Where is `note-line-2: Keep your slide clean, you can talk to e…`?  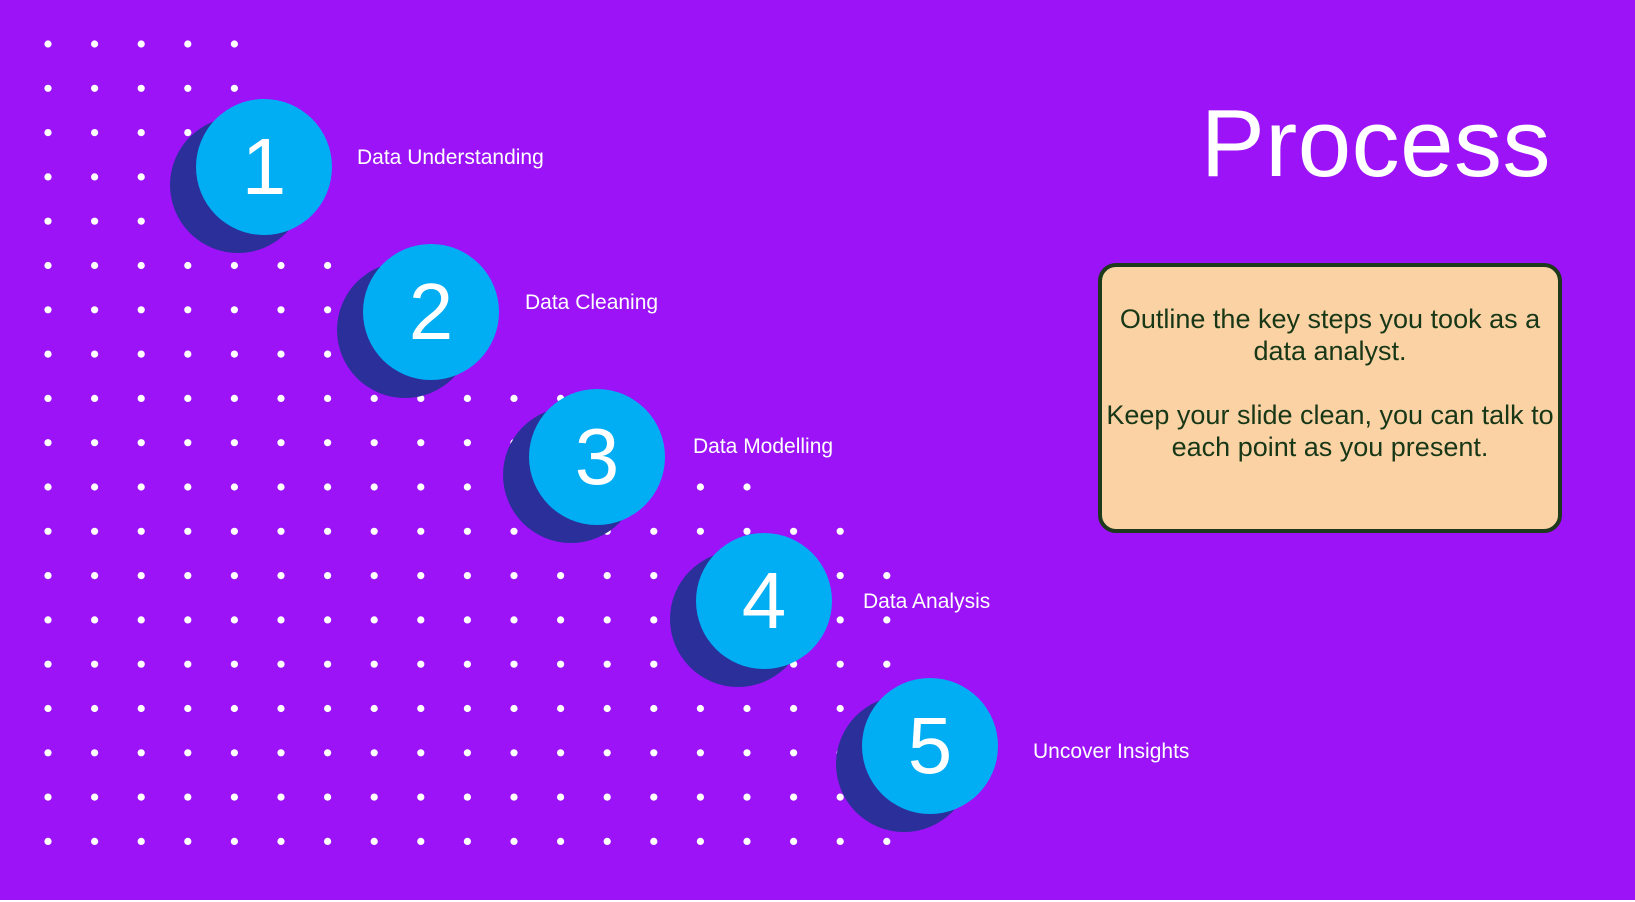
note-line-2: Keep your slide clean, you can talk to e… is located at coordinates (1330, 431).